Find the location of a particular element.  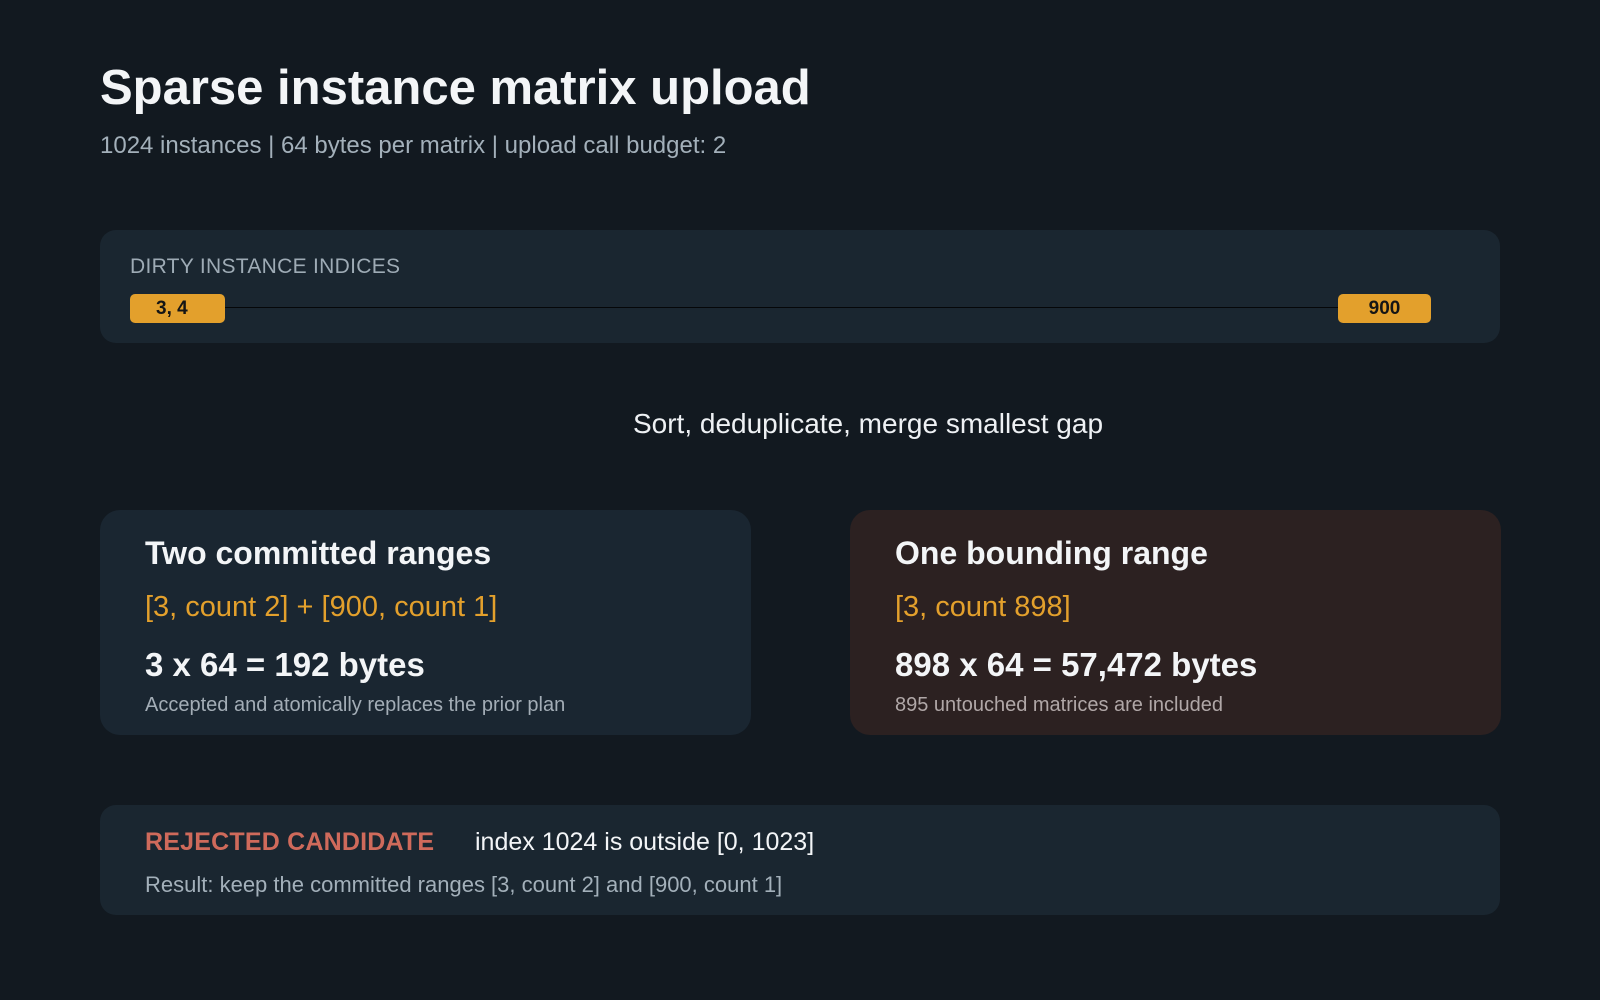

byte-calculation: 898 x 64 = 57,472 bytes is located at coordinates (1076, 664).